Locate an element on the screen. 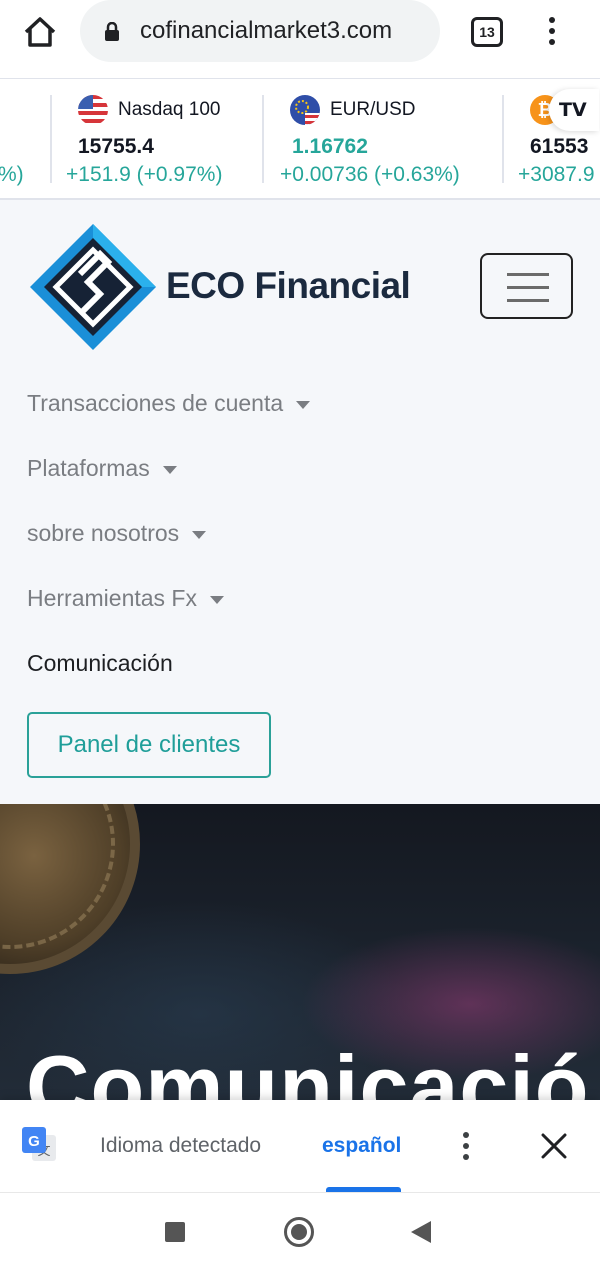 This screenshot has height=1271, width=600. browser-toolbar: cofinancialmarket3.com 13 is located at coordinates (300, 33).